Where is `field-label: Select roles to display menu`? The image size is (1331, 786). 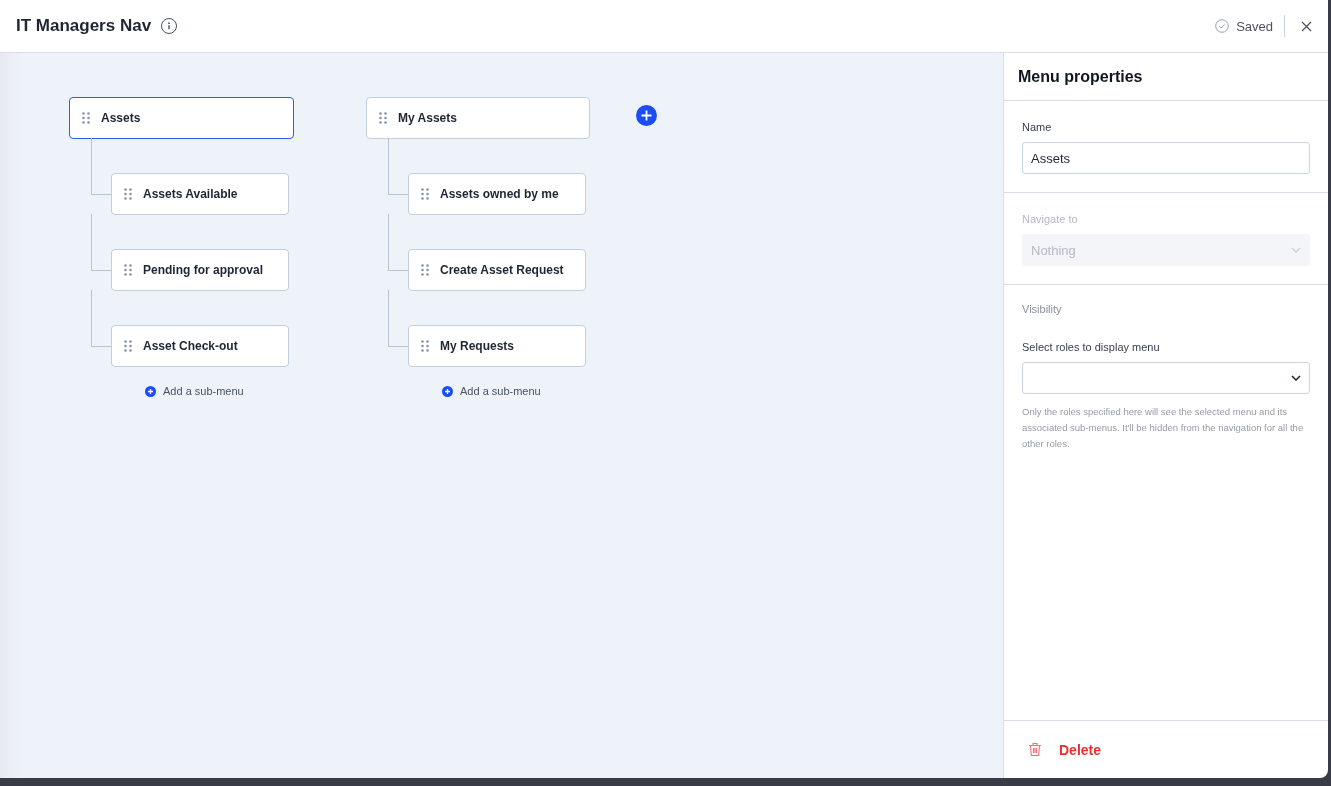
field-label: Select roles to display menu is located at coordinates (1091, 347).